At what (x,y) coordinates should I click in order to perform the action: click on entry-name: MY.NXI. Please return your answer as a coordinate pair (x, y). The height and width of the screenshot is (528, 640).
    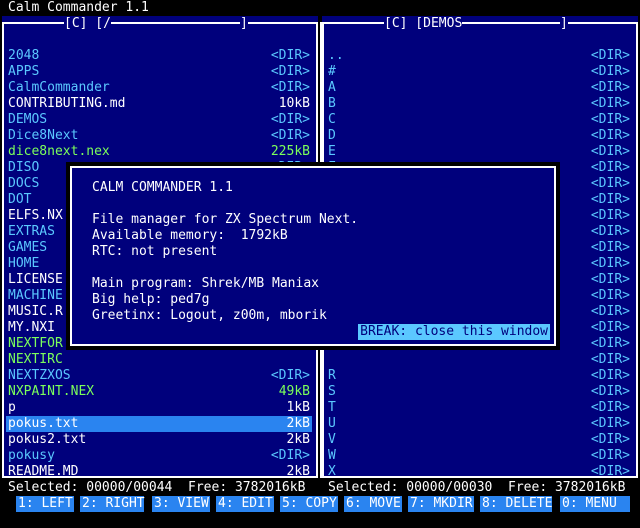
    Looking at the image, I should click on (31, 327).